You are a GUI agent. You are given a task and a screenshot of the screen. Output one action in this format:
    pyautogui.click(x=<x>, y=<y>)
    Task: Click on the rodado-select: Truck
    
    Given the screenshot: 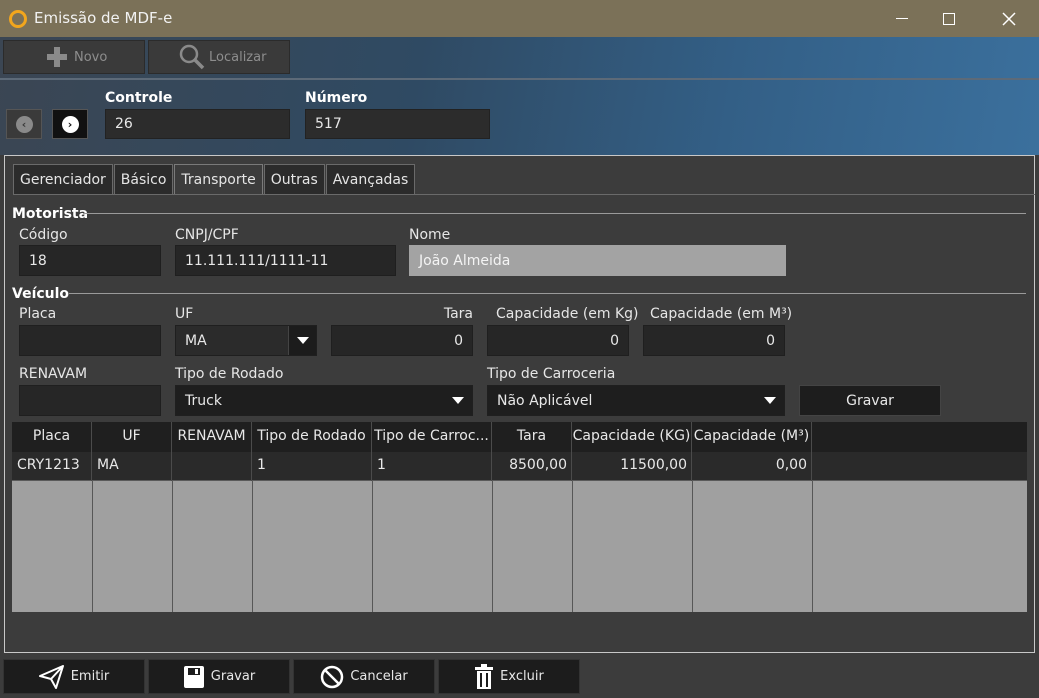 What is the action you would take?
    pyautogui.click(x=324, y=400)
    